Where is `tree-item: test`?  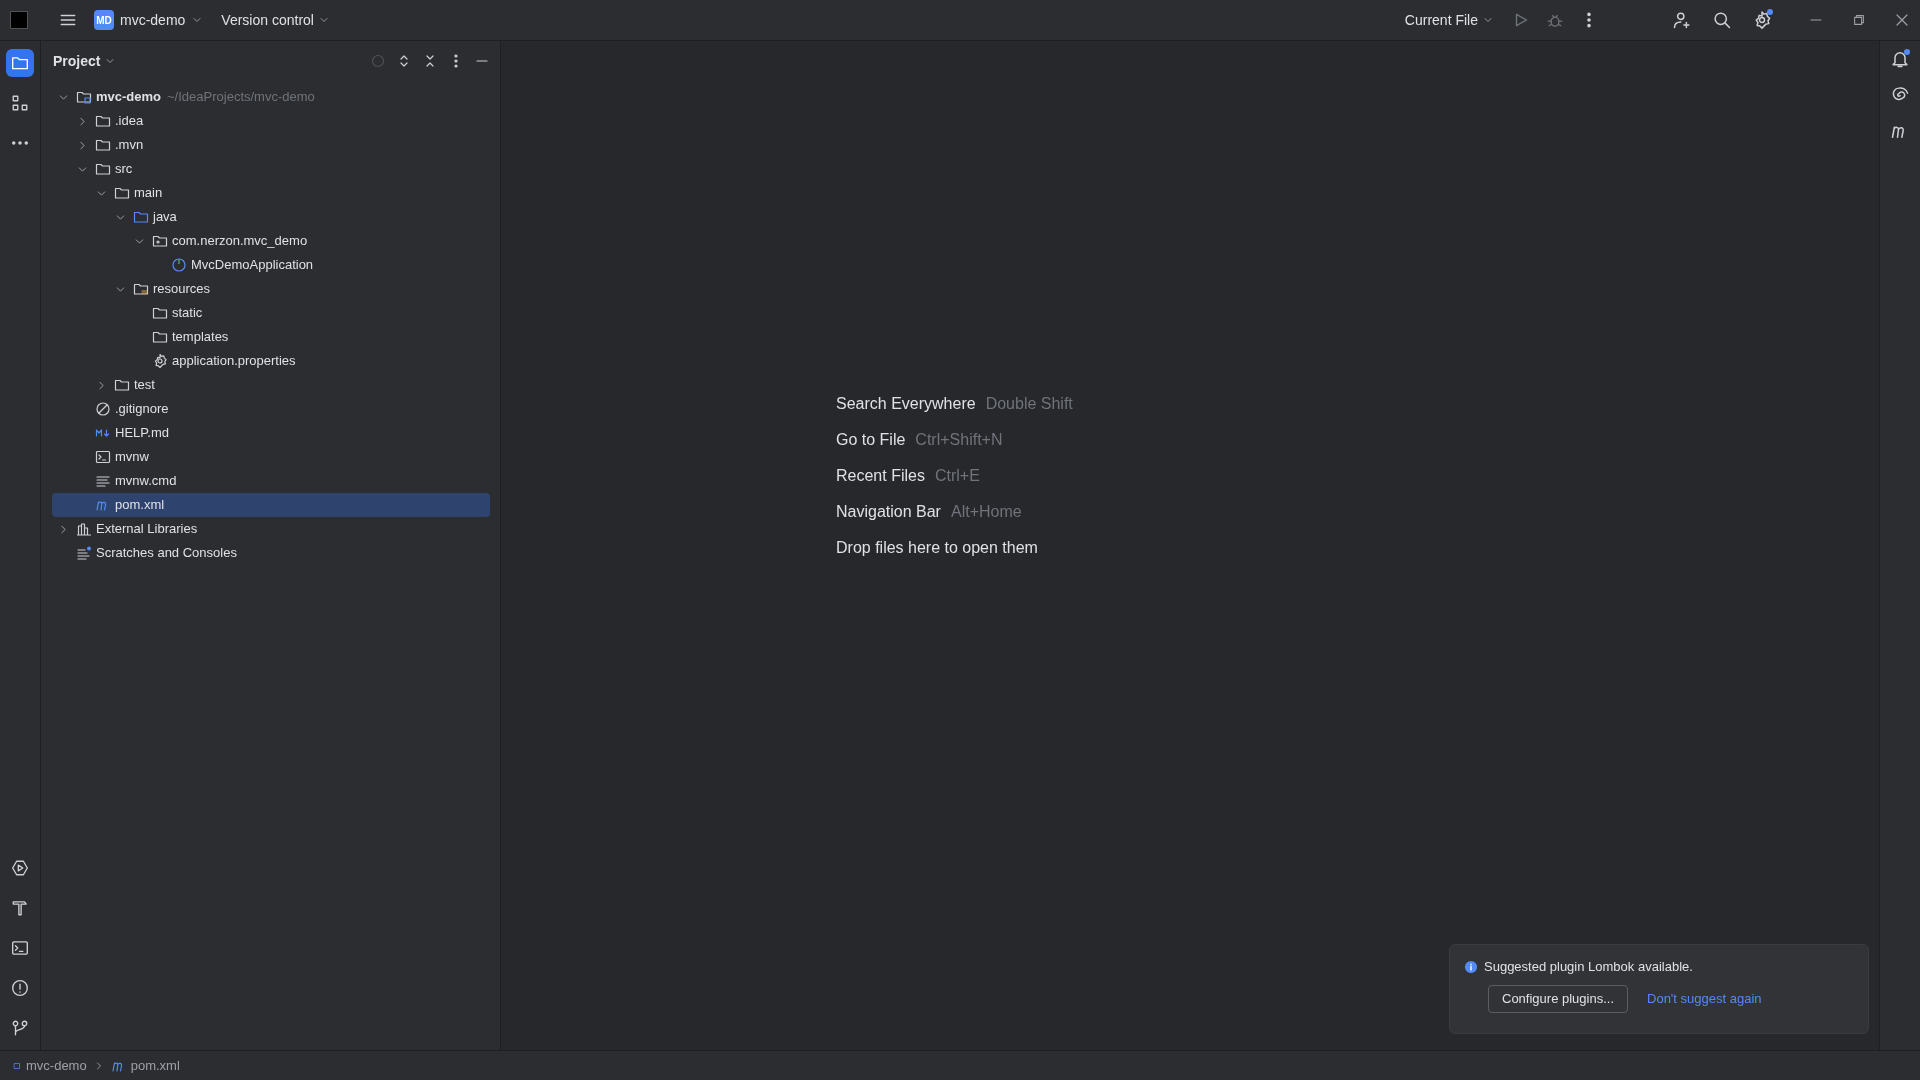 tree-item: test is located at coordinates (271, 385).